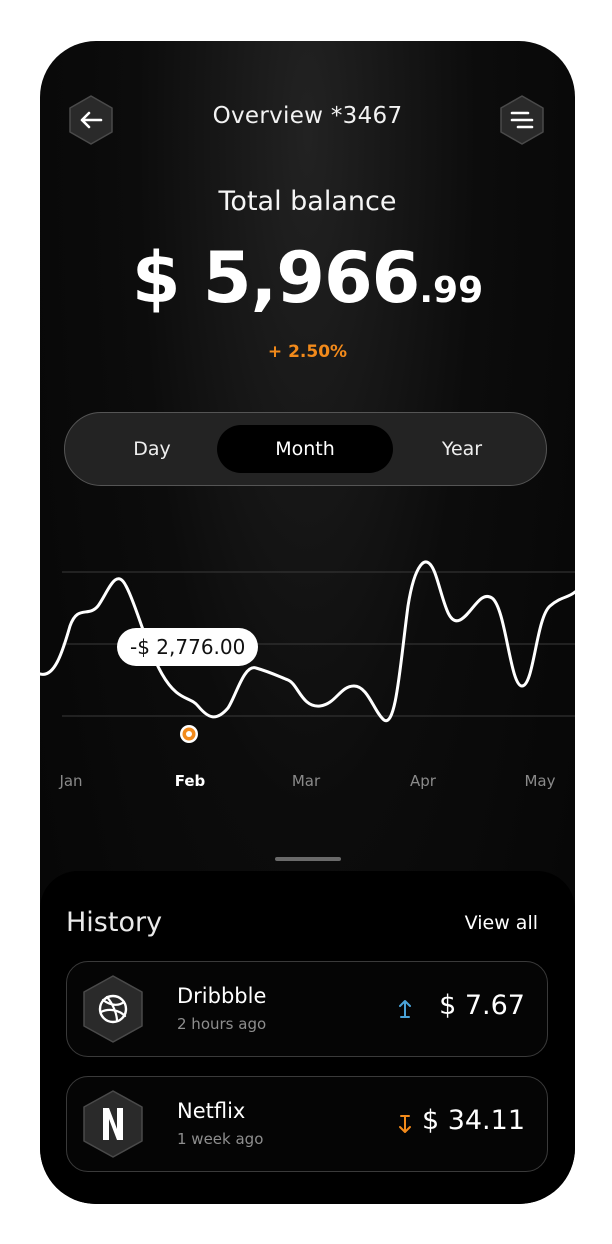 The width and height of the screenshot is (612, 1244). What do you see at coordinates (501, 923) in the screenshot?
I see `view-all-link: View all` at bounding box center [501, 923].